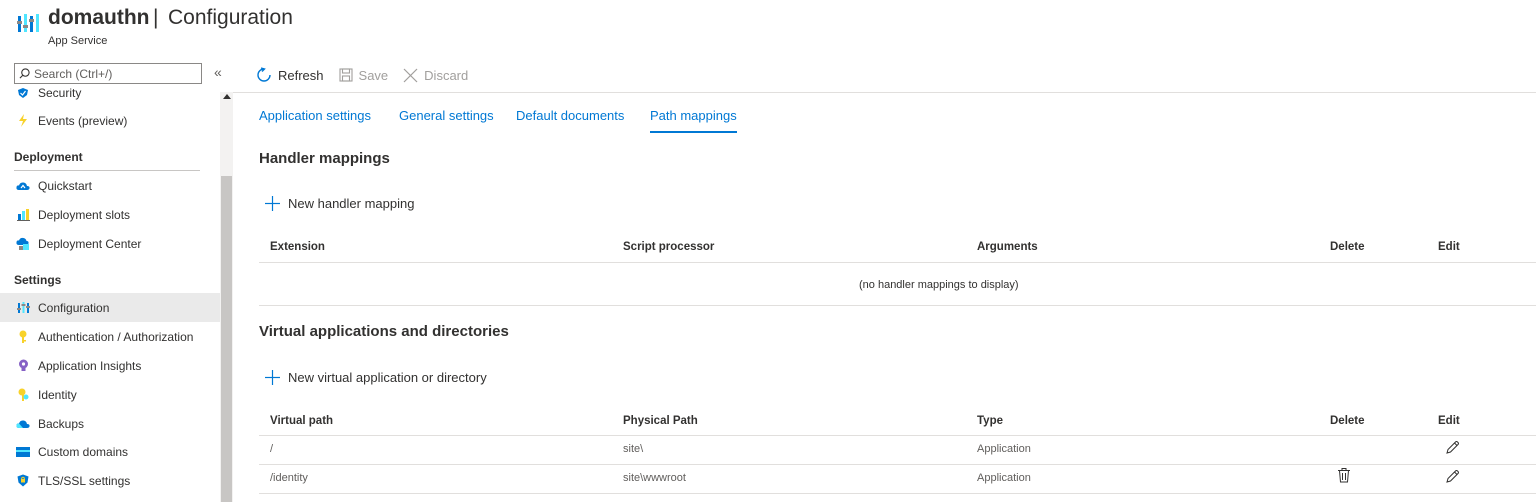  I want to click on cell-physical-path: site\wwwroot, so click(654, 478).